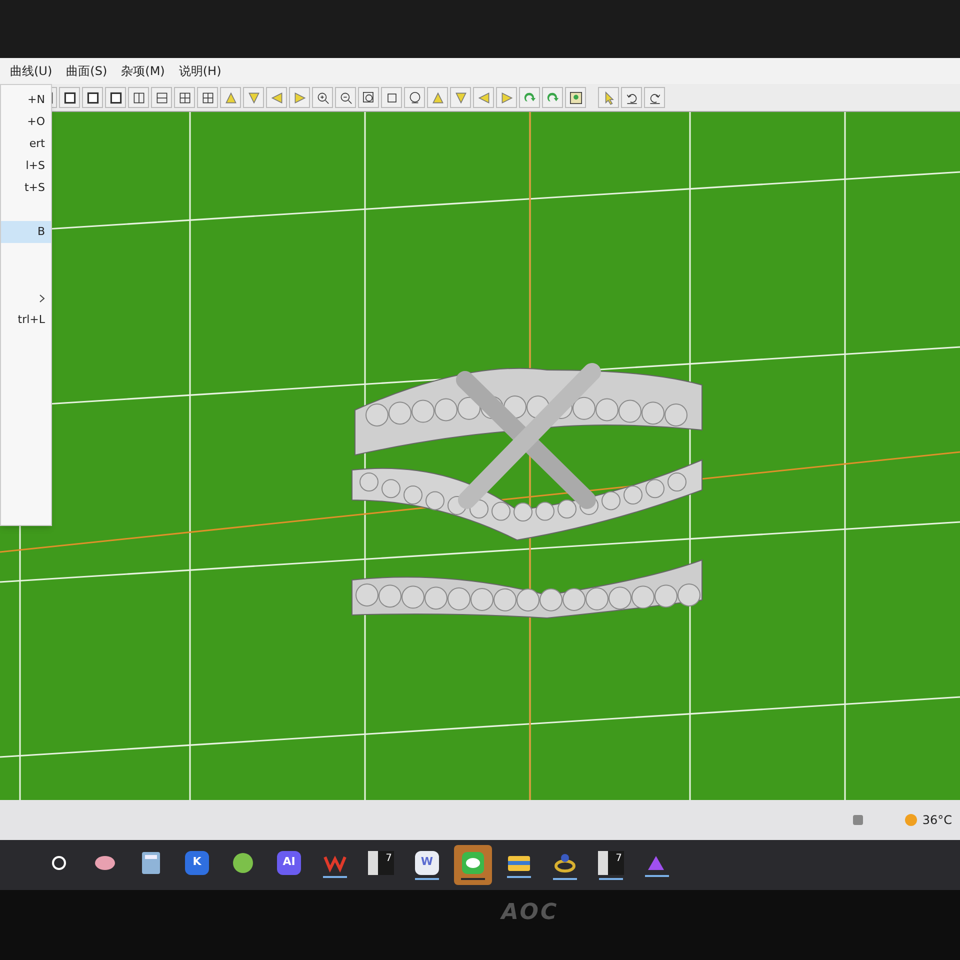 The width and height of the screenshot is (960, 960). Describe the element at coordinates (26, 144) in the screenshot. I see `menu-item: ert` at that location.